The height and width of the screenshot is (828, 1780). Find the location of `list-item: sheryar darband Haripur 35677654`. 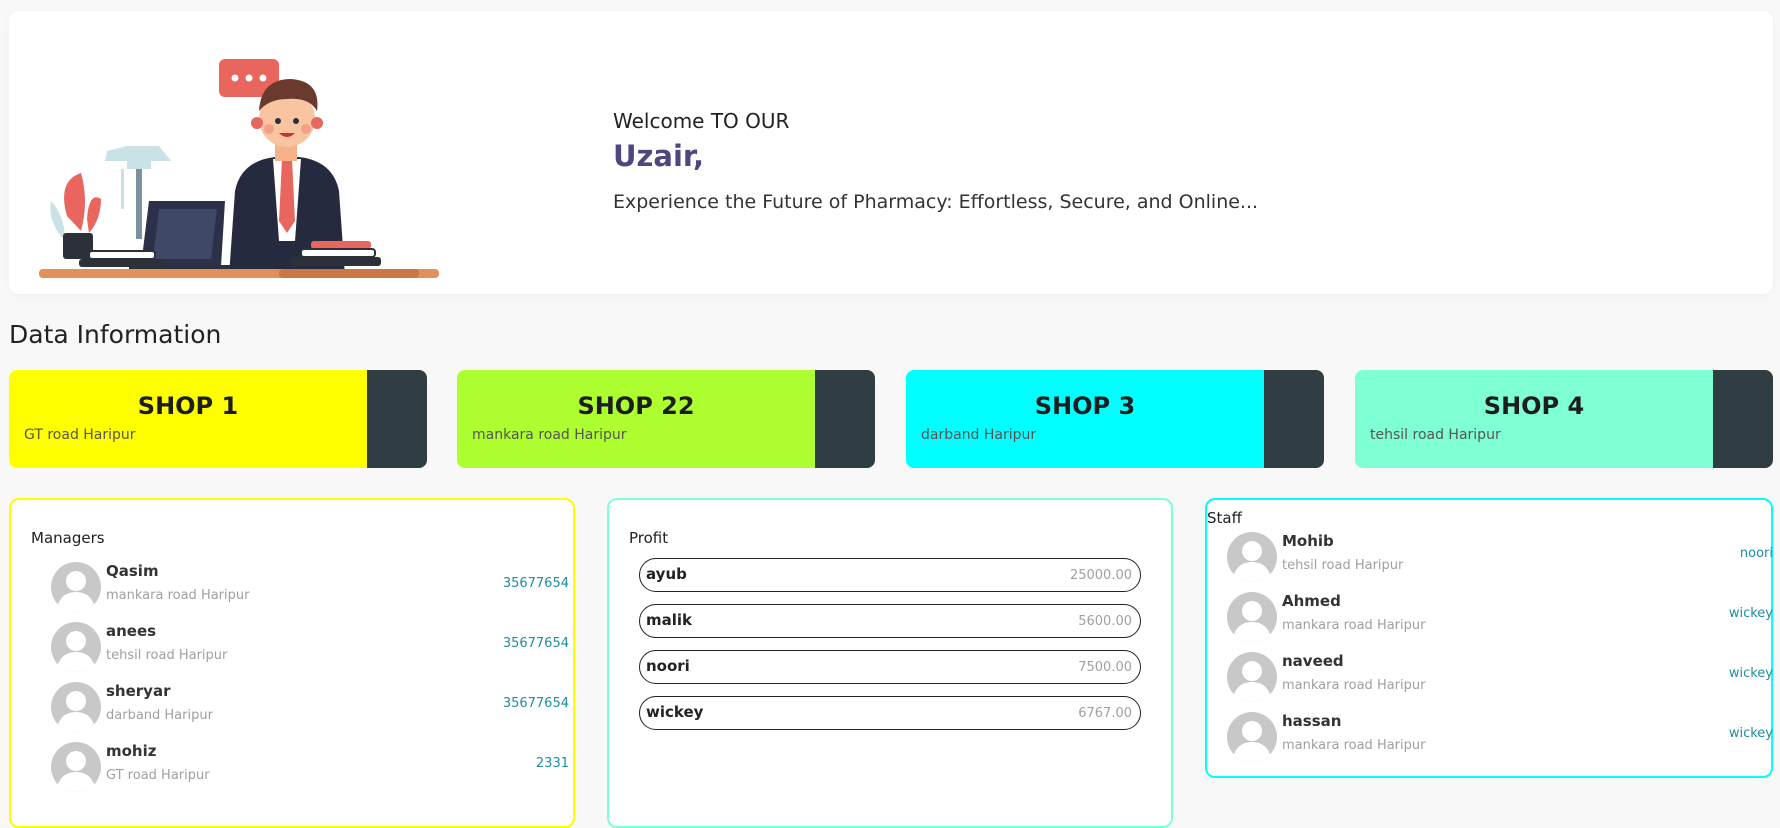

list-item: sheryar darband Haripur 35677654 is located at coordinates (310, 708).